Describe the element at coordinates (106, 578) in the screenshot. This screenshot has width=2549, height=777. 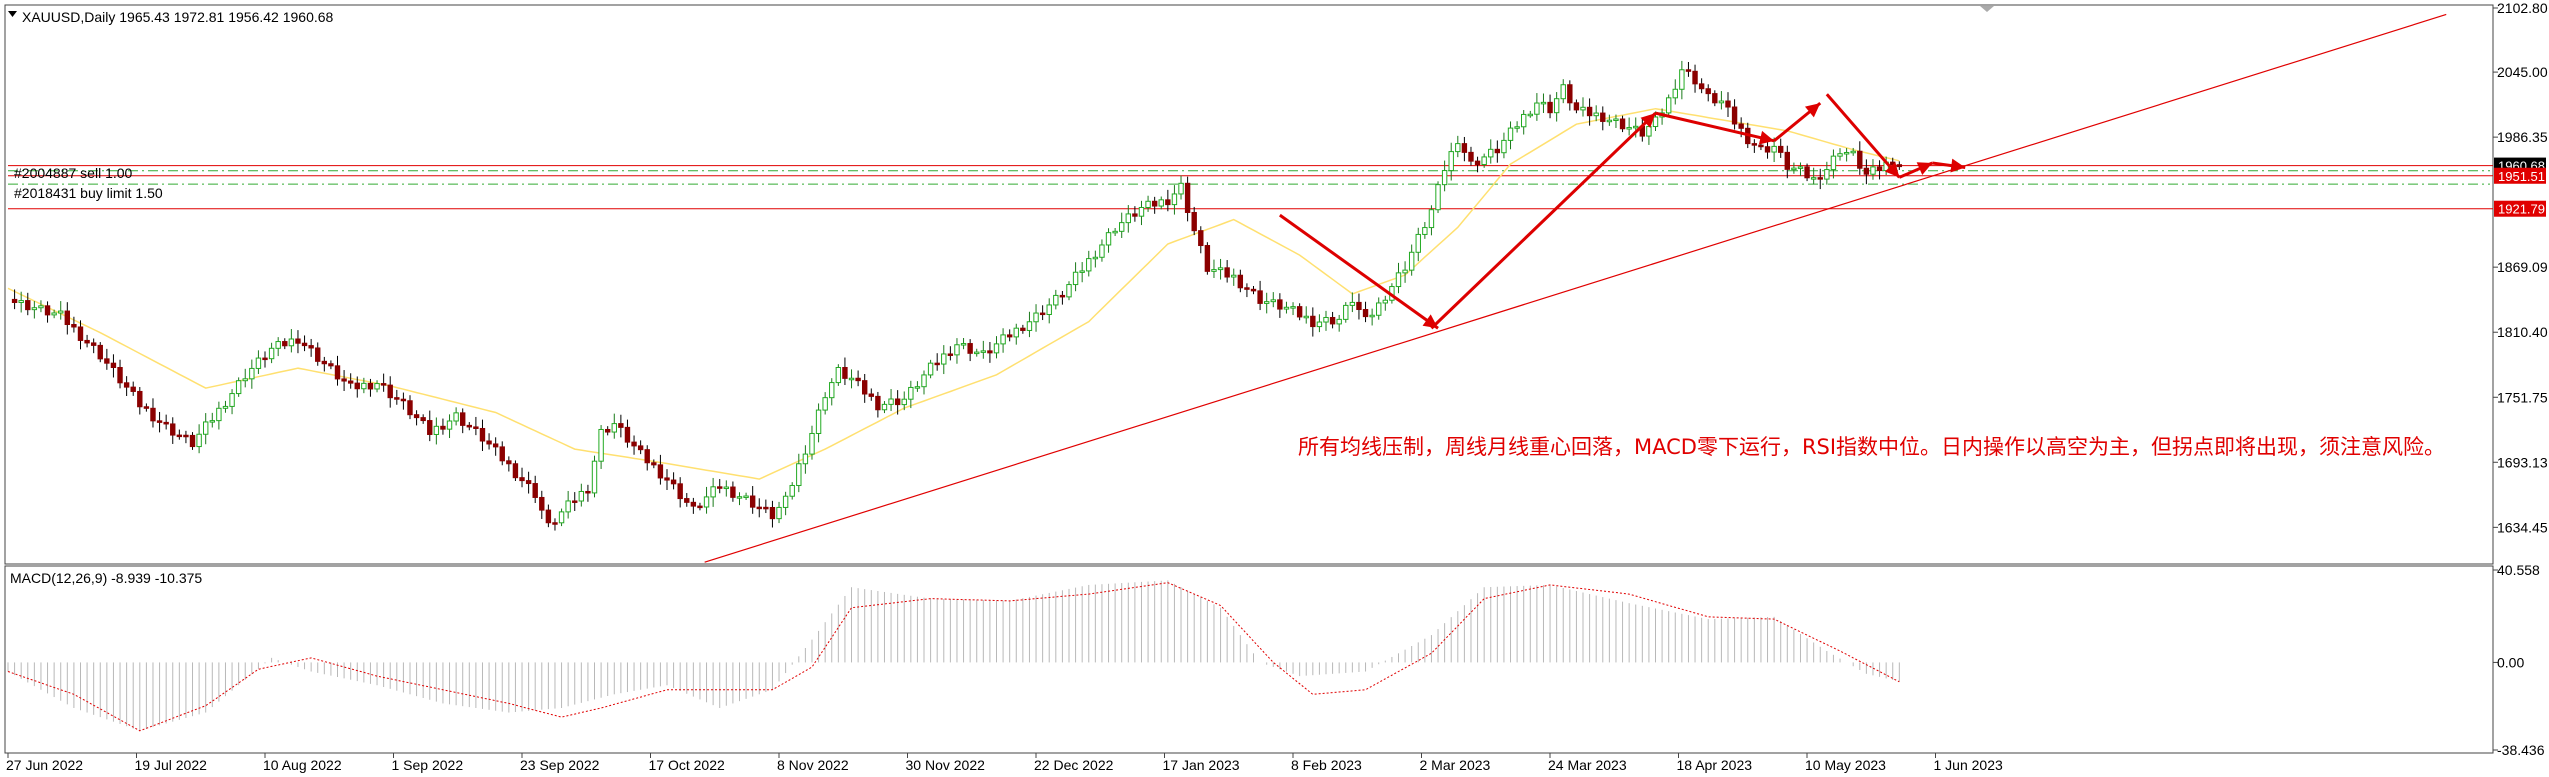
I see `macd-label: MACD(12,26,9) -8.939 -10.375` at that location.